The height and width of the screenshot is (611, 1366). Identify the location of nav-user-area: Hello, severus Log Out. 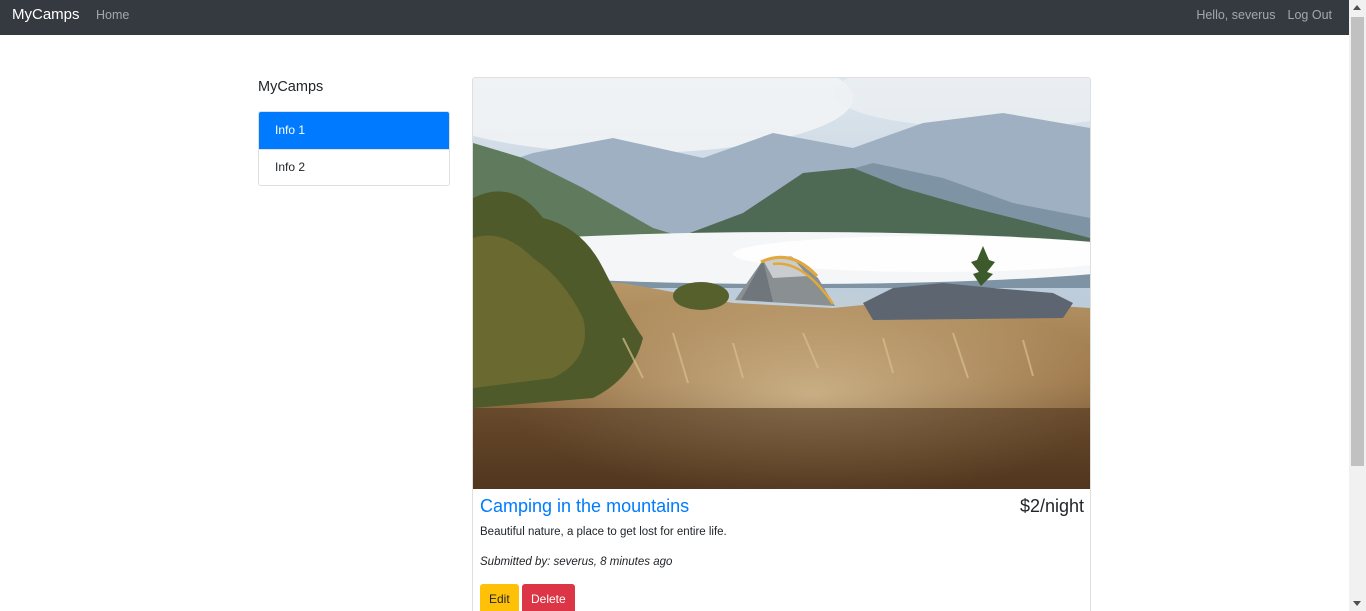
(1264, 15).